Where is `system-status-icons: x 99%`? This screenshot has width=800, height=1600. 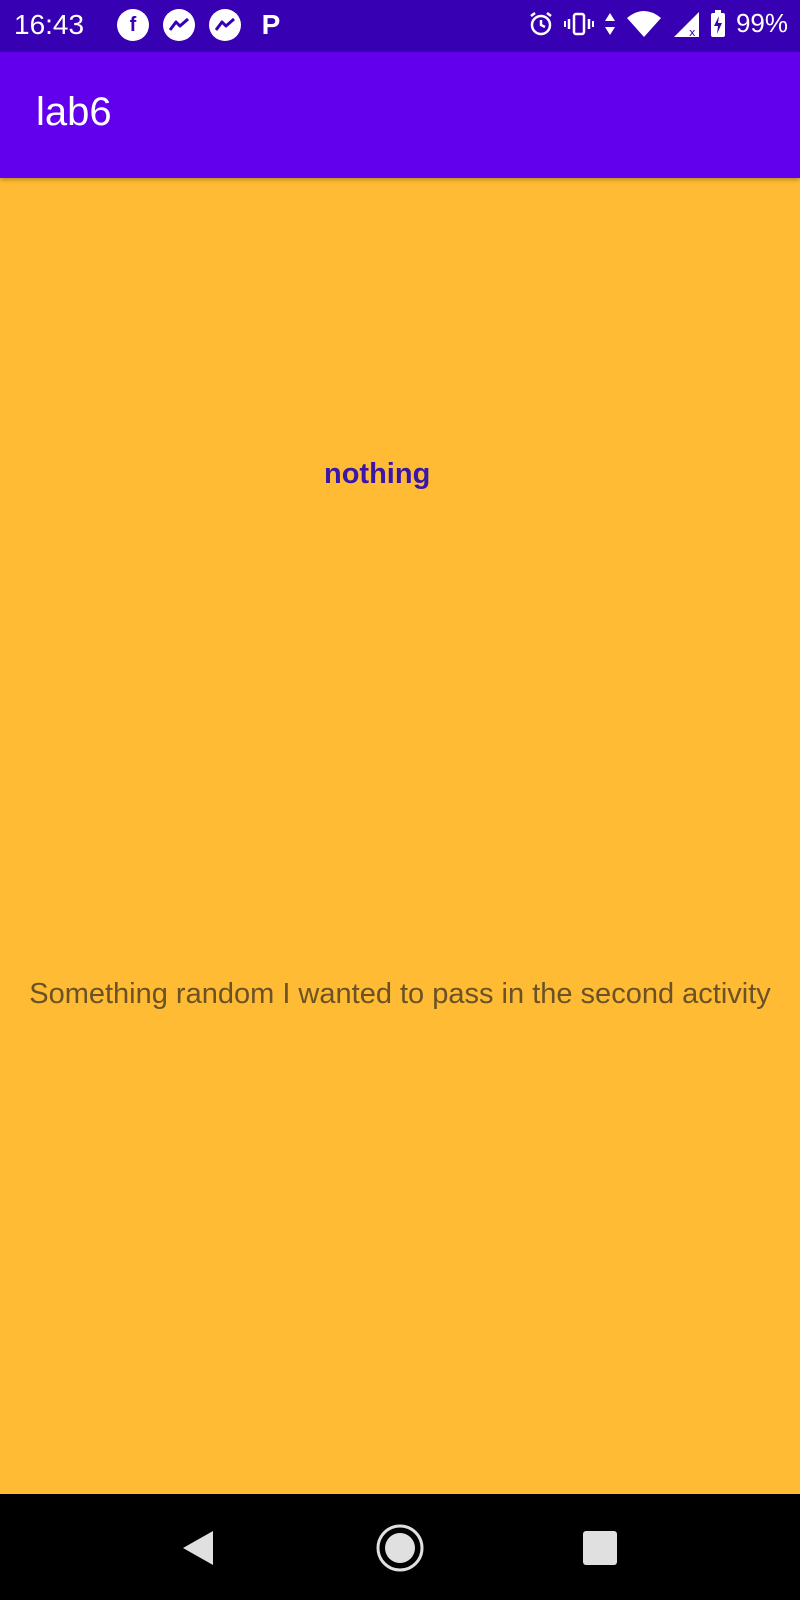
system-status-icons: x 99% is located at coordinates (658, 23).